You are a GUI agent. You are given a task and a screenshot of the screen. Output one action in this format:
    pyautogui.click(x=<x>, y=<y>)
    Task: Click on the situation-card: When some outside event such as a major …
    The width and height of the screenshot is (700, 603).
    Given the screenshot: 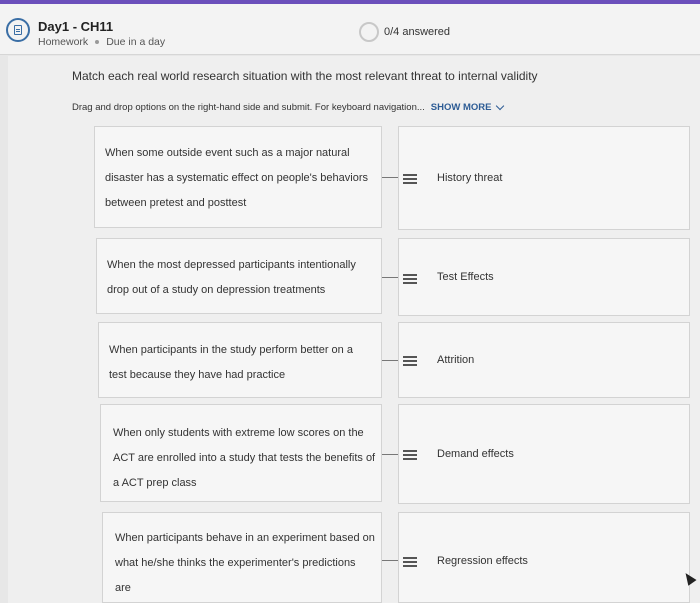 What is the action you would take?
    pyautogui.click(x=238, y=177)
    